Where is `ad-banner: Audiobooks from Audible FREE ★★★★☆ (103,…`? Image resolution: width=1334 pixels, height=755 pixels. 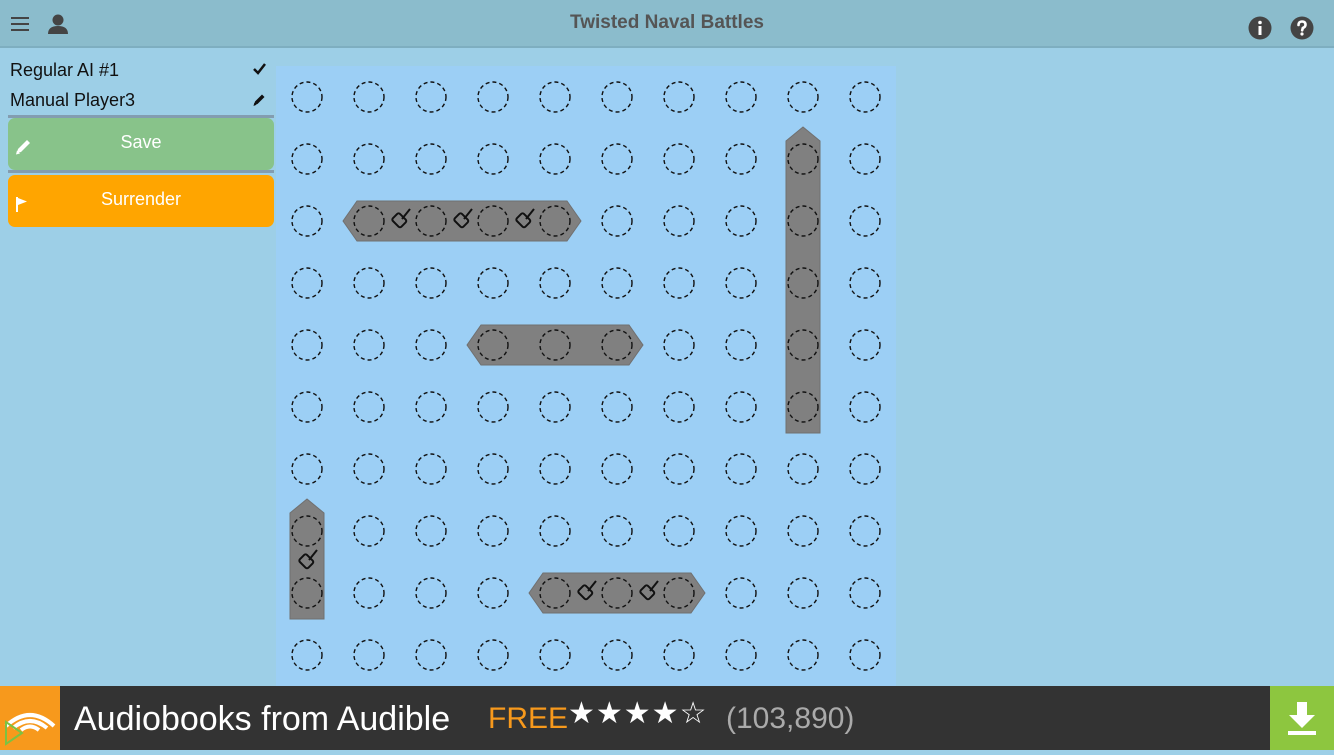
ad-banner: Audiobooks from Audible FREE ★★★★☆ (103,… is located at coordinates (667, 718).